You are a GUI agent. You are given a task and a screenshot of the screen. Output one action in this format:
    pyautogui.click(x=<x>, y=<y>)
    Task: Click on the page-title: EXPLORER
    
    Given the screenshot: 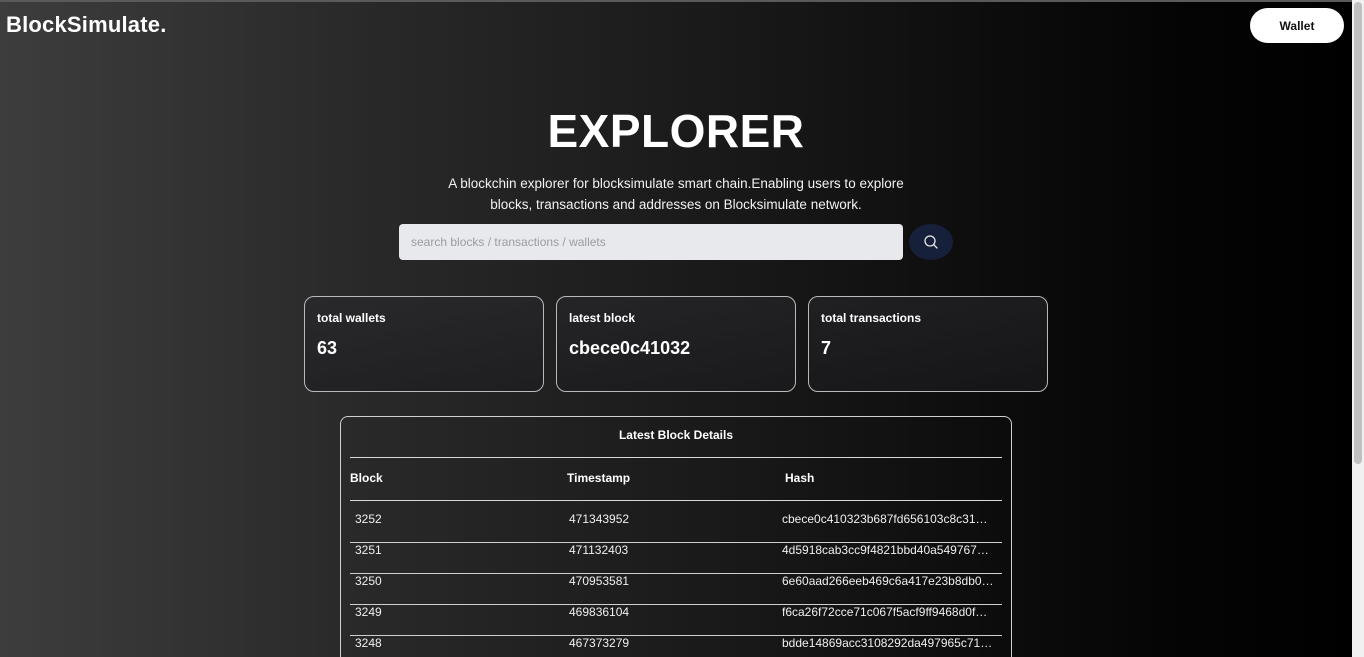 What is the action you would take?
    pyautogui.click(x=676, y=131)
    